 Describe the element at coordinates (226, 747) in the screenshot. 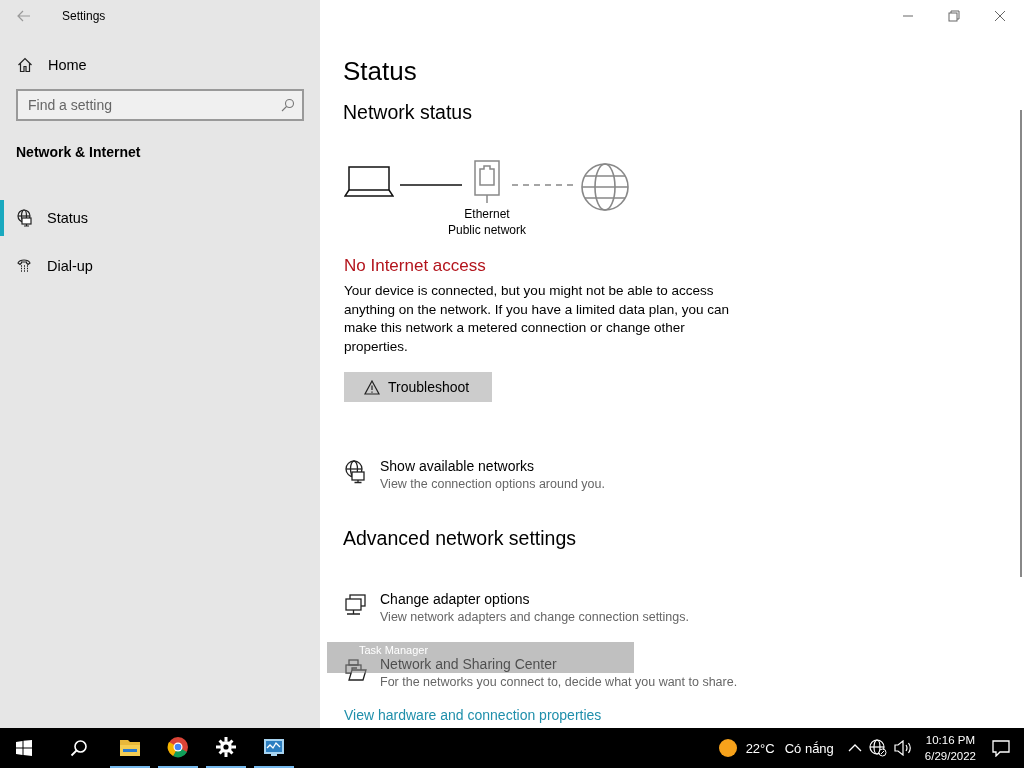

I see `gear-icon` at that location.